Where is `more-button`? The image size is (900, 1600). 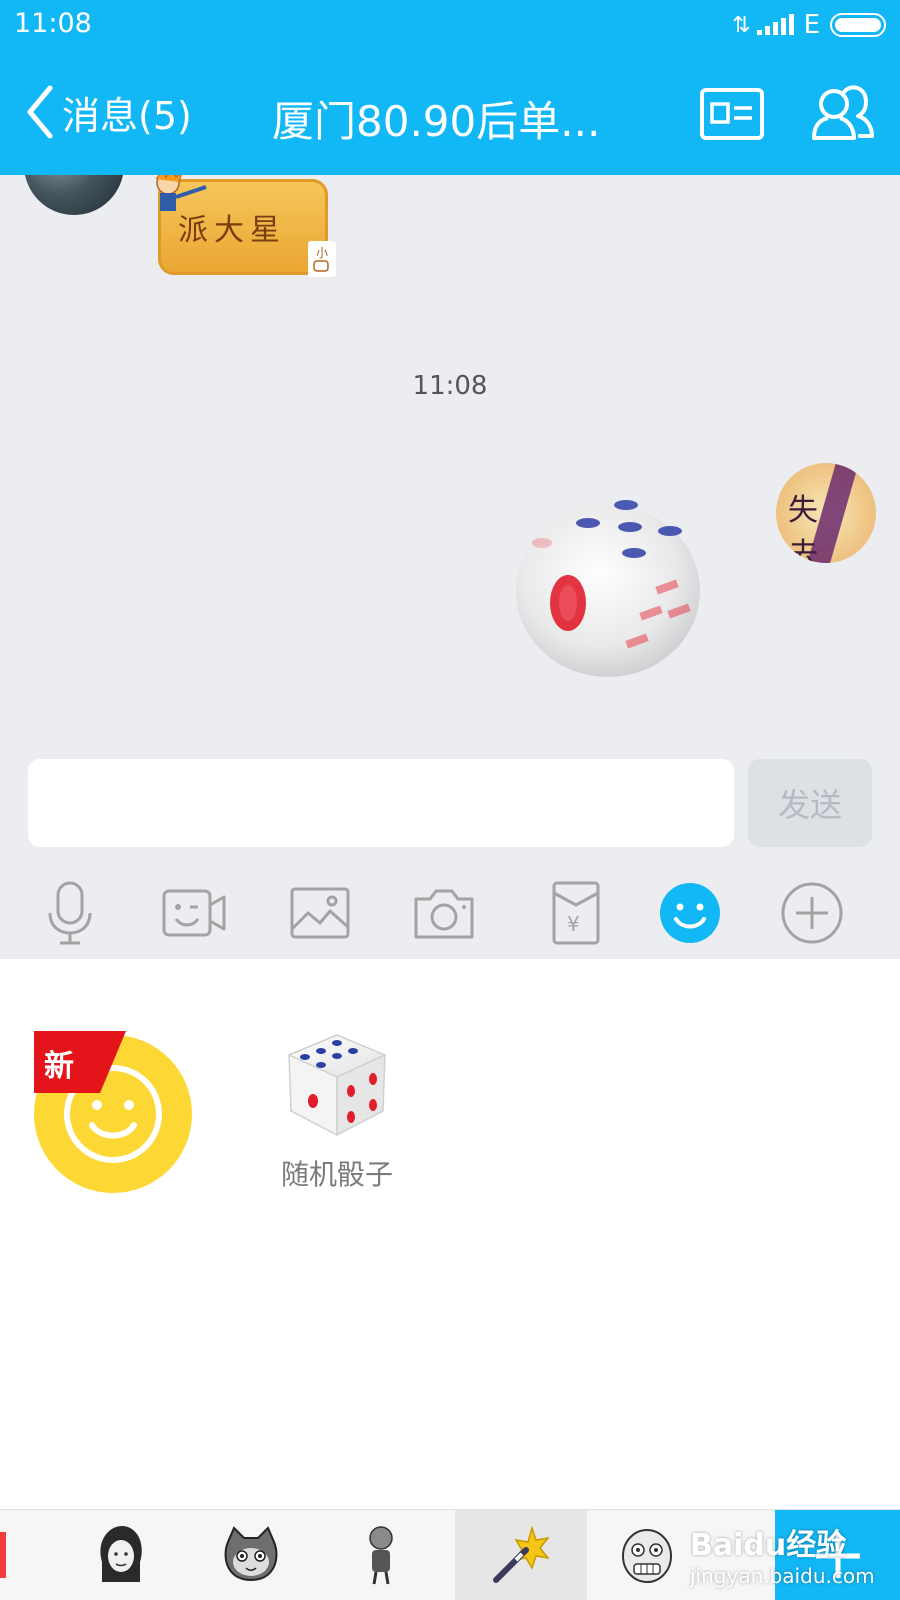
more-button is located at coordinates (812, 913).